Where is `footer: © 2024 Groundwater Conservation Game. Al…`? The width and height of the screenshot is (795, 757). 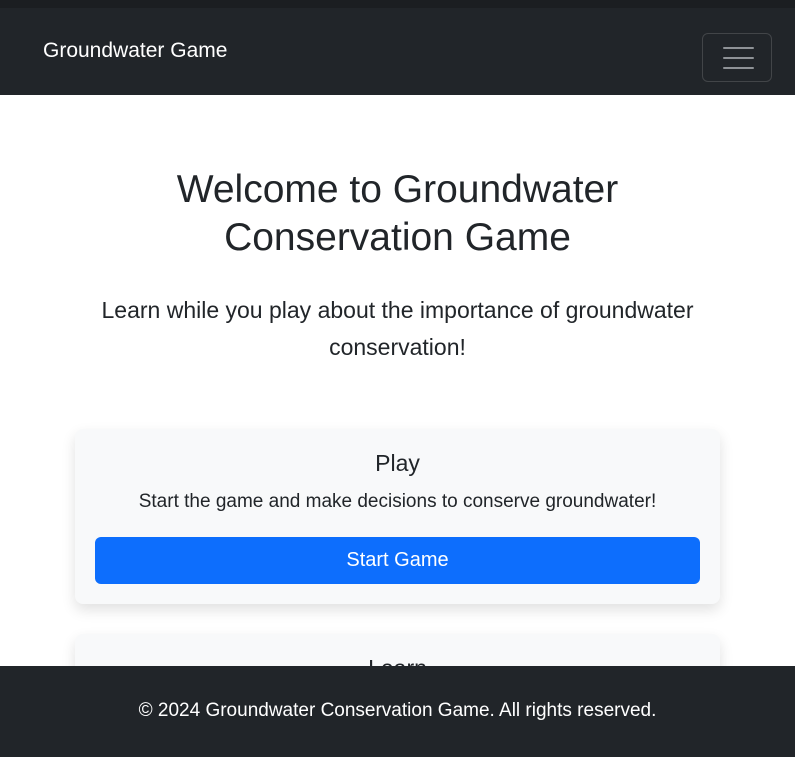 footer: © 2024 Groundwater Conservation Game. Al… is located at coordinates (397, 711).